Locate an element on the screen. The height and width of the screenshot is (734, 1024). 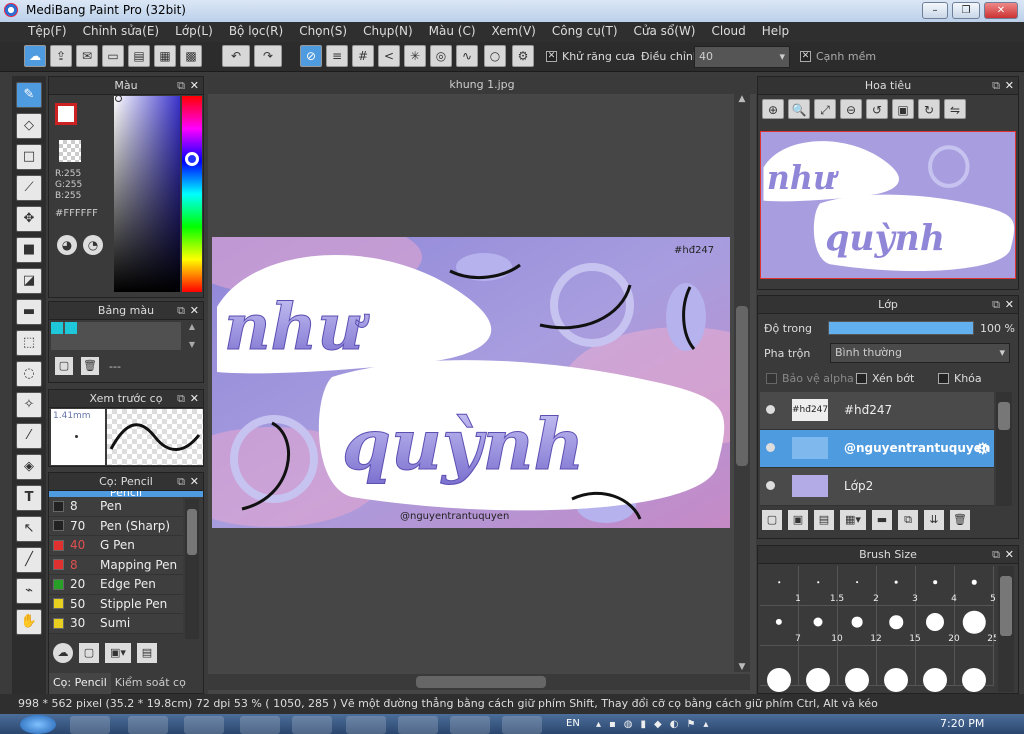
brush-size-cell: 3 is located at coordinates (897, 586).